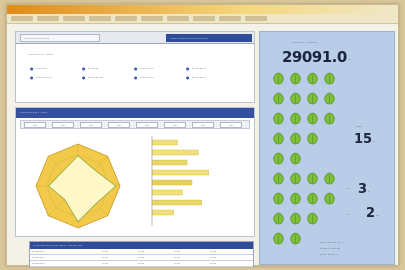 This screenshot has height=270, width=405. What do you see at coordinates (359, 127) in the screenshot?
I see `stat-label-1: ····` at bounding box center [359, 127].